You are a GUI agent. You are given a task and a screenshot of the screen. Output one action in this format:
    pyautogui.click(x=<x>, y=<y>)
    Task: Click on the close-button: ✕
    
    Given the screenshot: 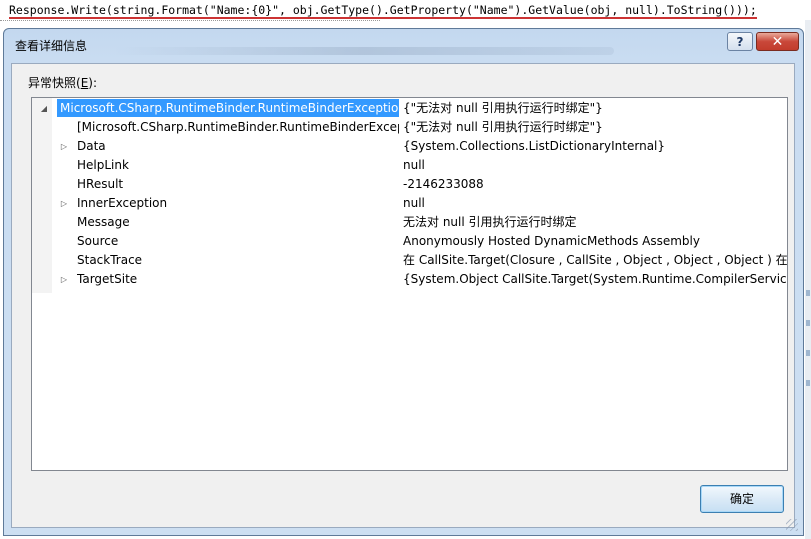 What is the action you would take?
    pyautogui.click(x=777, y=41)
    